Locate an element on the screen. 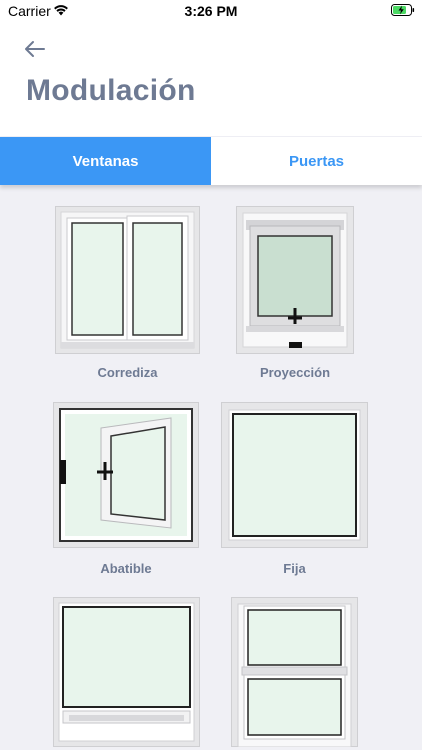 The width and height of the screenshot is (422, 750). battery-charging-icon is located at coordinates (403, 10).